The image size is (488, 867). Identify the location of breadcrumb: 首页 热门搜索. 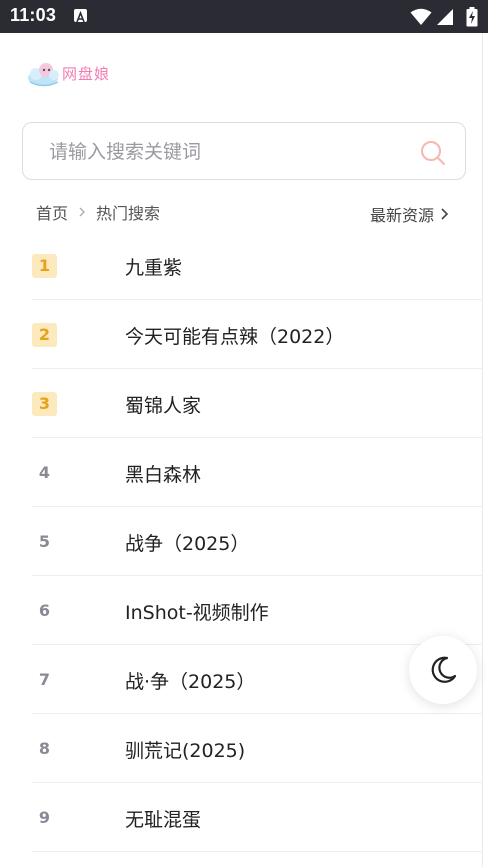
(98, 212).